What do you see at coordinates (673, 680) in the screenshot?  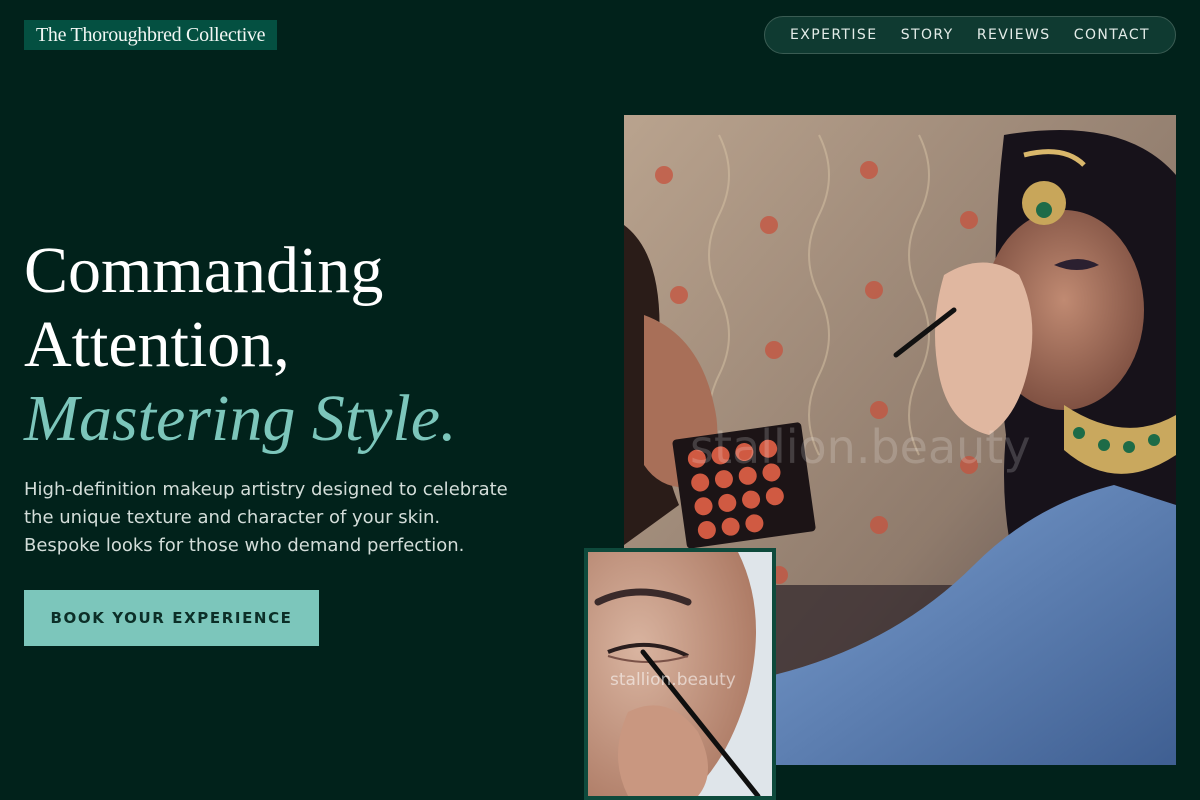 I see `inset-watermark: stallion.beauty` at bounding box center [673, 680].